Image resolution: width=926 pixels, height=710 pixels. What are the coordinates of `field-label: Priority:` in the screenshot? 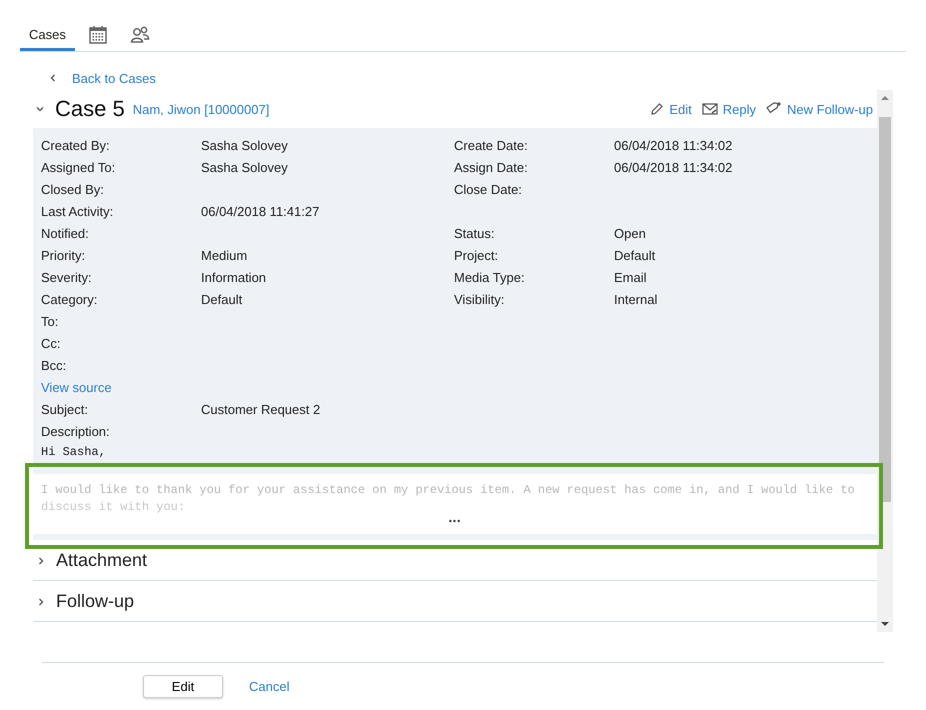 It's located at (63, 255).